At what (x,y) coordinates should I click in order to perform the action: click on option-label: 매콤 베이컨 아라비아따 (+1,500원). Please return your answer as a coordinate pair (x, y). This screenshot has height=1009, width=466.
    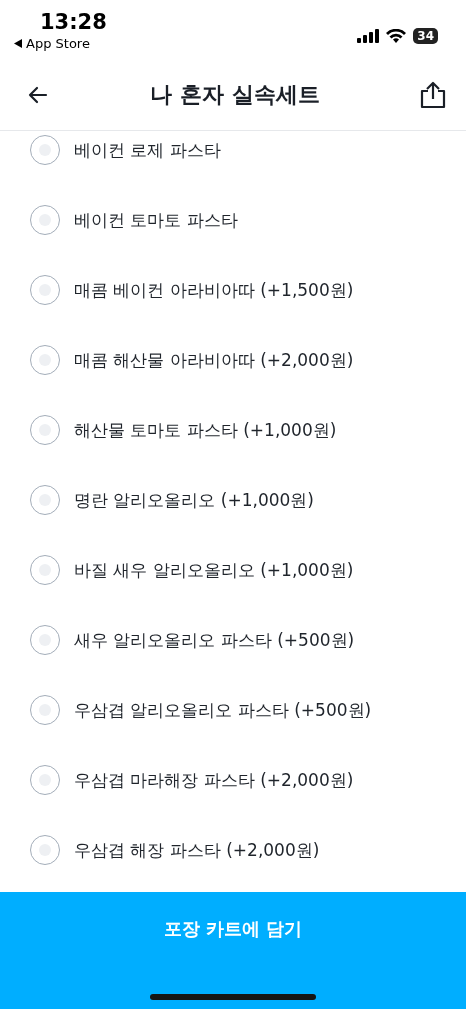
    Looking at the image, I should click on (214, 290).